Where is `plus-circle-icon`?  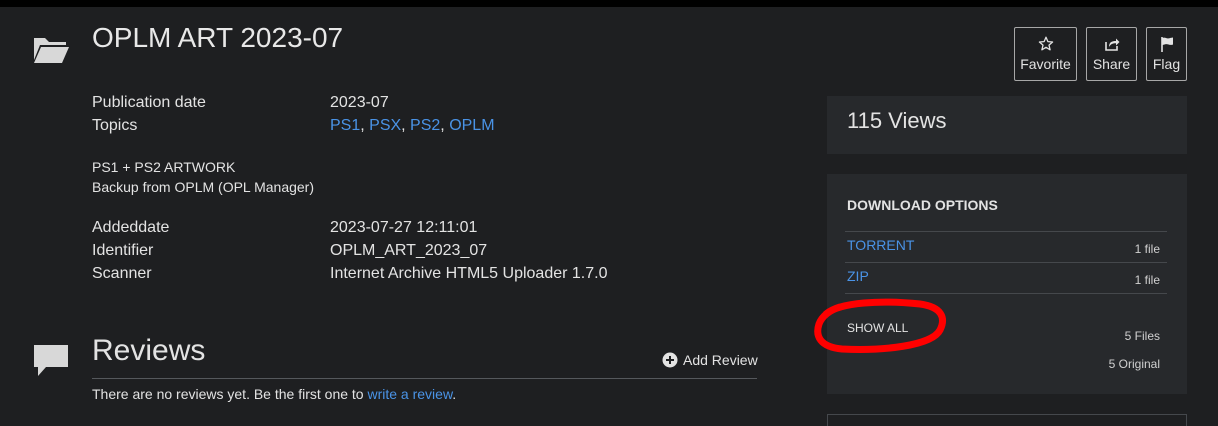
plus-circle-icon is located at coordinates (670, 360).